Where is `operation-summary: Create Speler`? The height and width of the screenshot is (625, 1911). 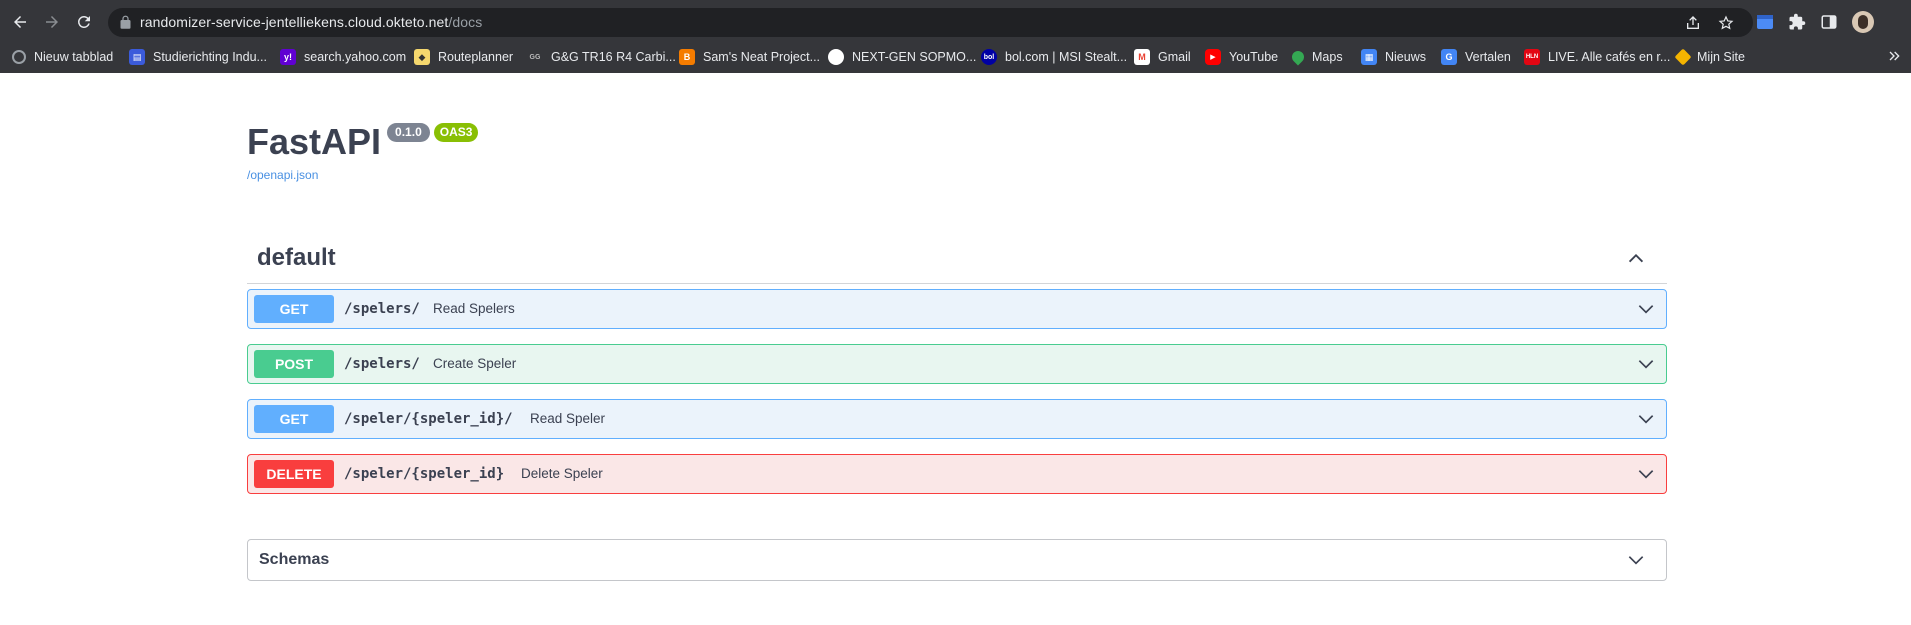
operation-summary: Create Speler is located at coordinates (475, 363).